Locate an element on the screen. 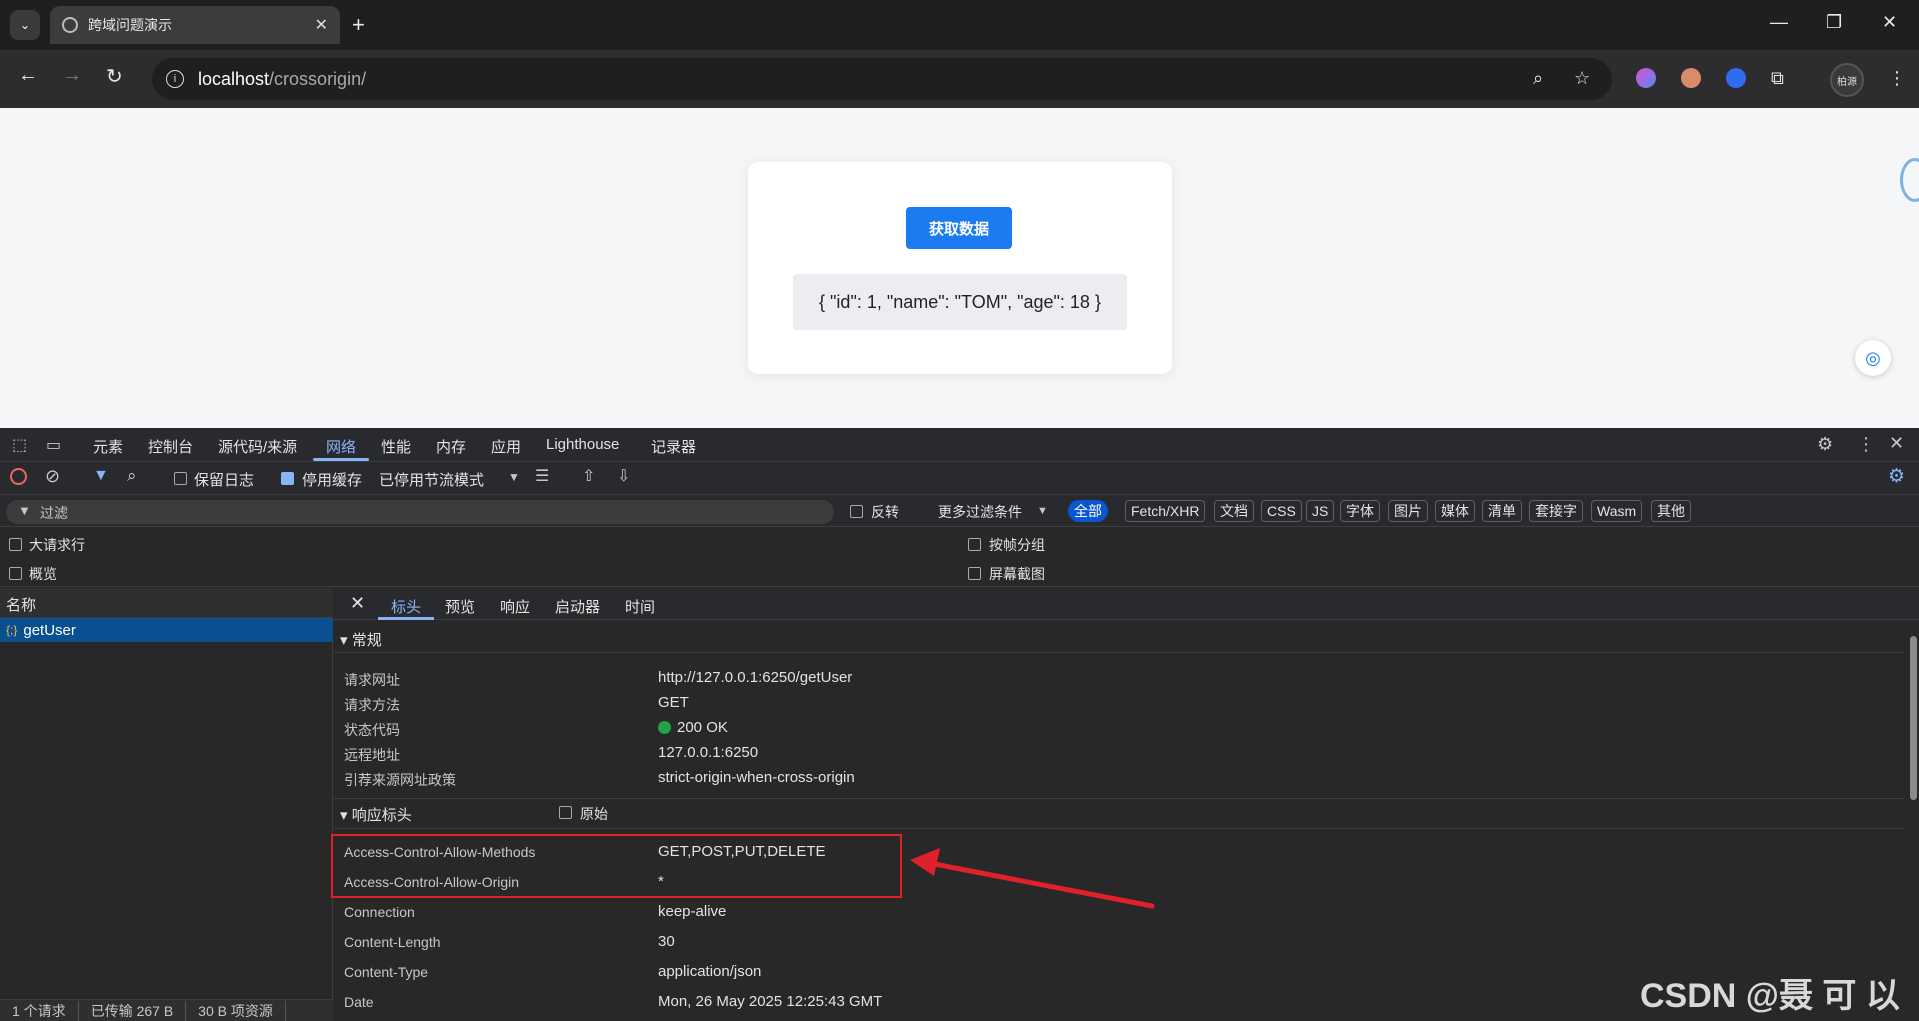  filter-font: 字体 is located at coordinates (1360, 511).